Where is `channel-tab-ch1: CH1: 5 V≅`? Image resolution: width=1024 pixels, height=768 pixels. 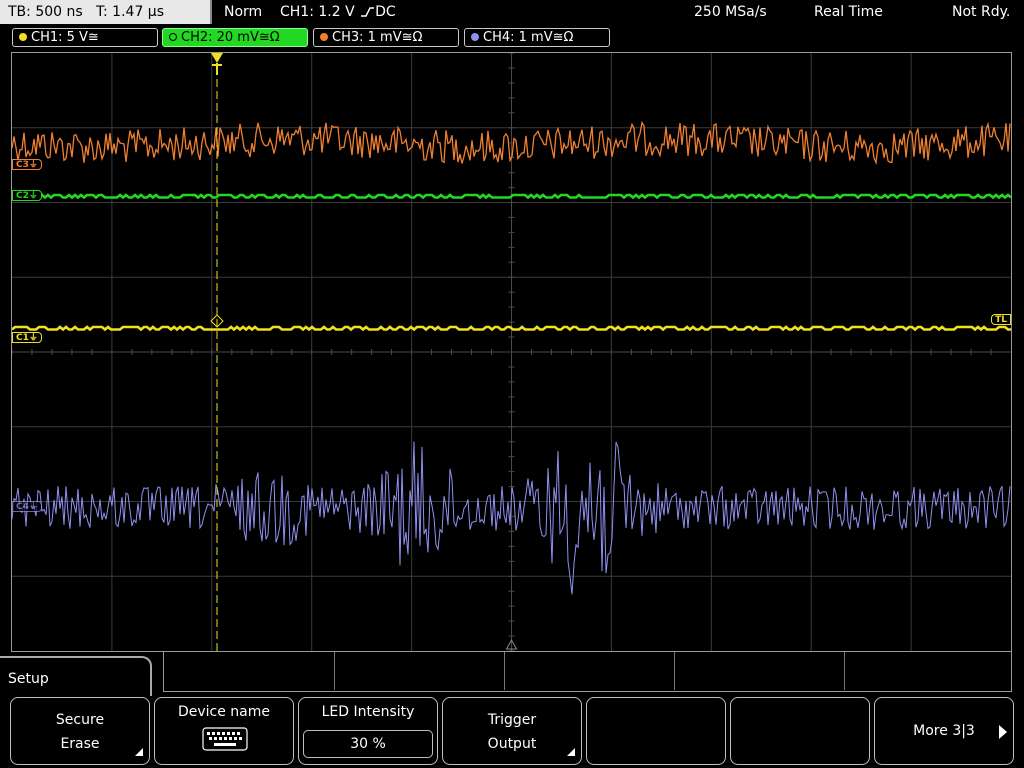 channel-tab-ch1: CH1: 5 V≅ is located at coordinates (85, 37).